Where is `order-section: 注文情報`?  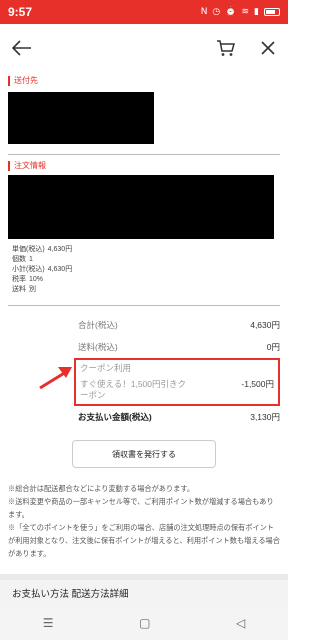 order-section: 注文情報 is located at coordinates (144, 200).